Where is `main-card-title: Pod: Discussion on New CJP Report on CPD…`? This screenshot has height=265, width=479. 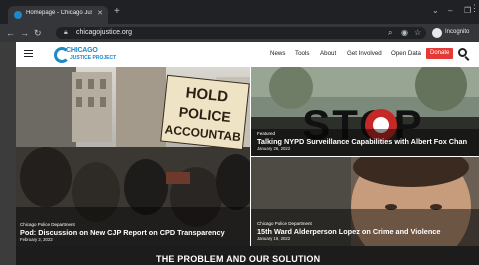 main-card-title: Pod: Discussion on New CJP Report on CPD… is located at coordinates (122, 232).